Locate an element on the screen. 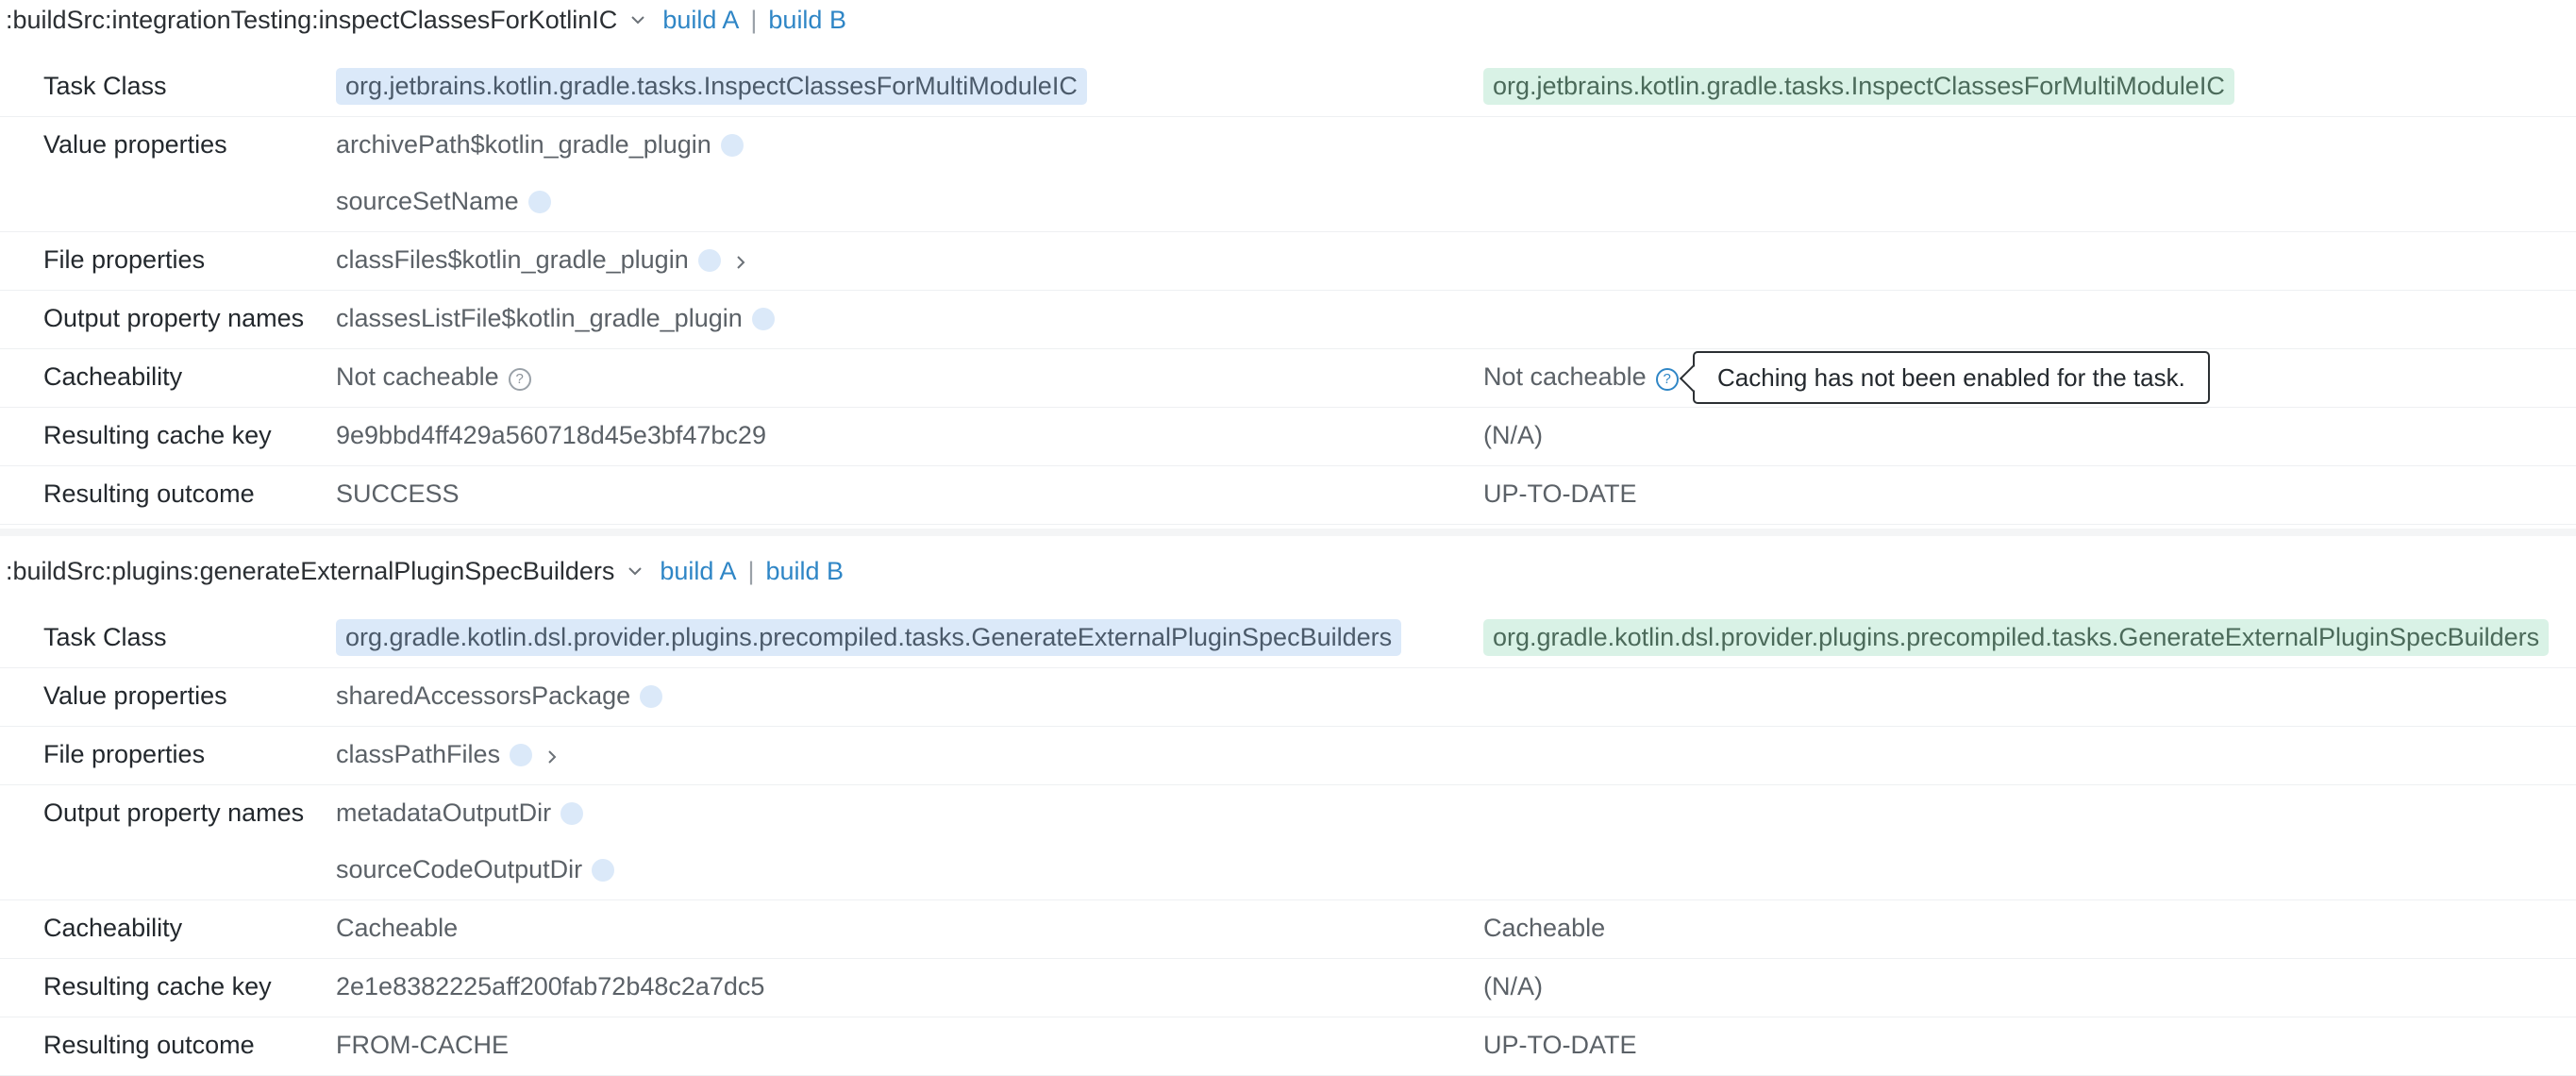 This screenshot has height=1076, width=2576. value-property: sharedAccessorsPackage is located at coordinates (499, 696).